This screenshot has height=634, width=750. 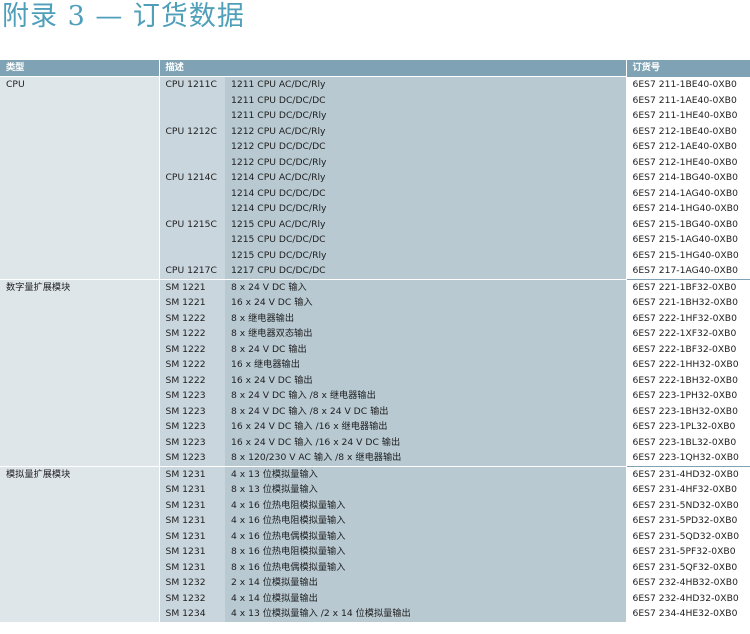 I want to click on category-cell: 数字量扩展模块, so click(x=80, y=372).